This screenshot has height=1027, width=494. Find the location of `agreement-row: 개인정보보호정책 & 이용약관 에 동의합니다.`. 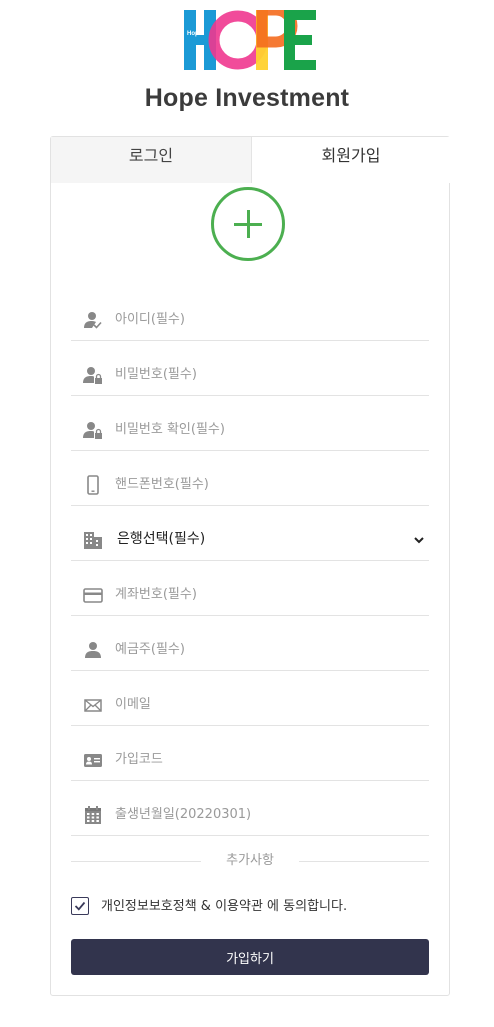

agreement-row: 개인정보보호정책 & 이용약관 에 동의합니다. is located at coordinates (250, 908).